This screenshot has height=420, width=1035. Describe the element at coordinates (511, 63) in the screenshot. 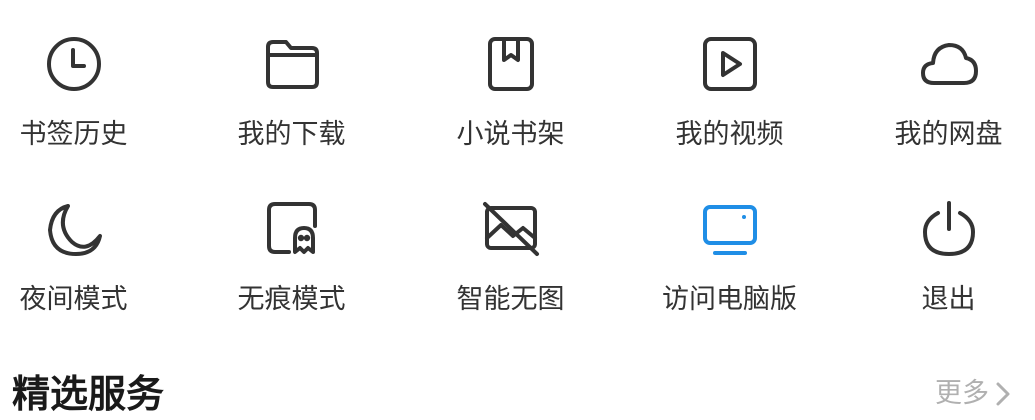

I see `book-icon` at that location.